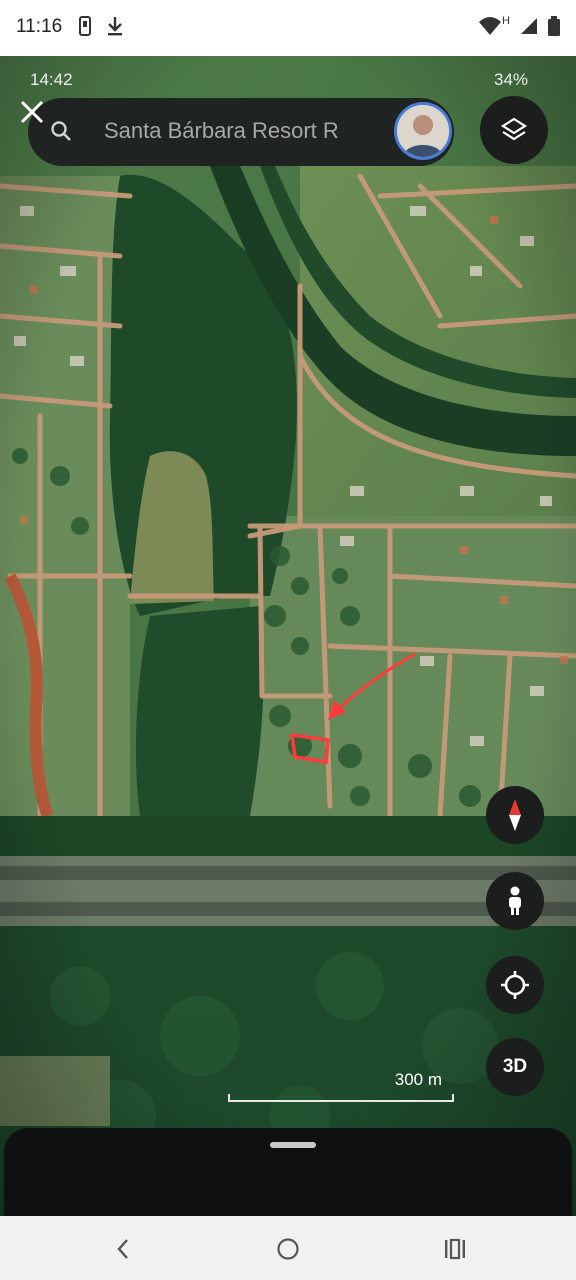 Image resolution: width=576 pixels, height=1280 pixels. I want to click on navigation-bar, so click(288, 1248).